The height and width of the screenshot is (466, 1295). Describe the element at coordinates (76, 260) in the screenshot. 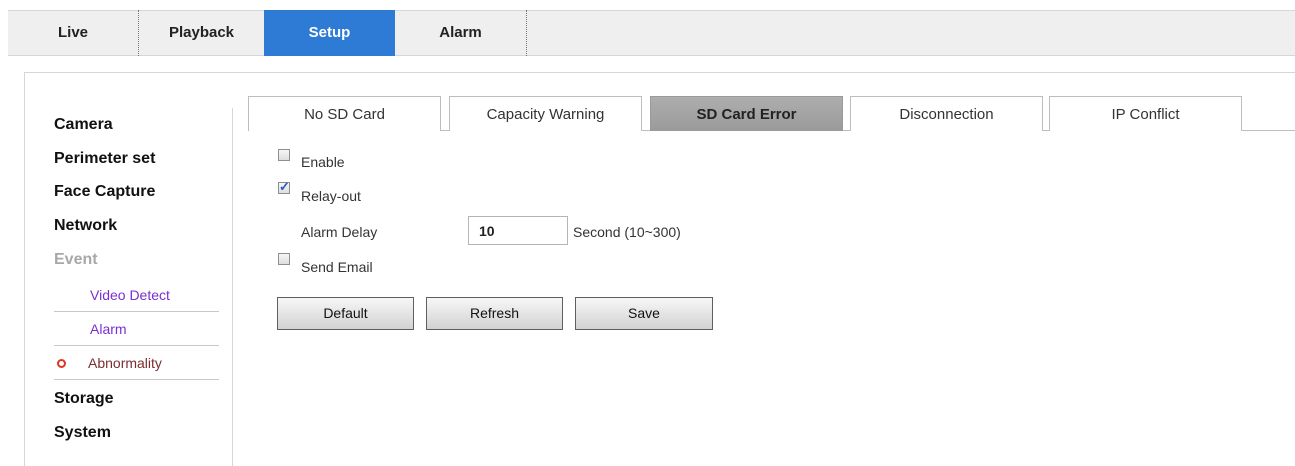

I see `sidebar-item-event: Event` at that location.